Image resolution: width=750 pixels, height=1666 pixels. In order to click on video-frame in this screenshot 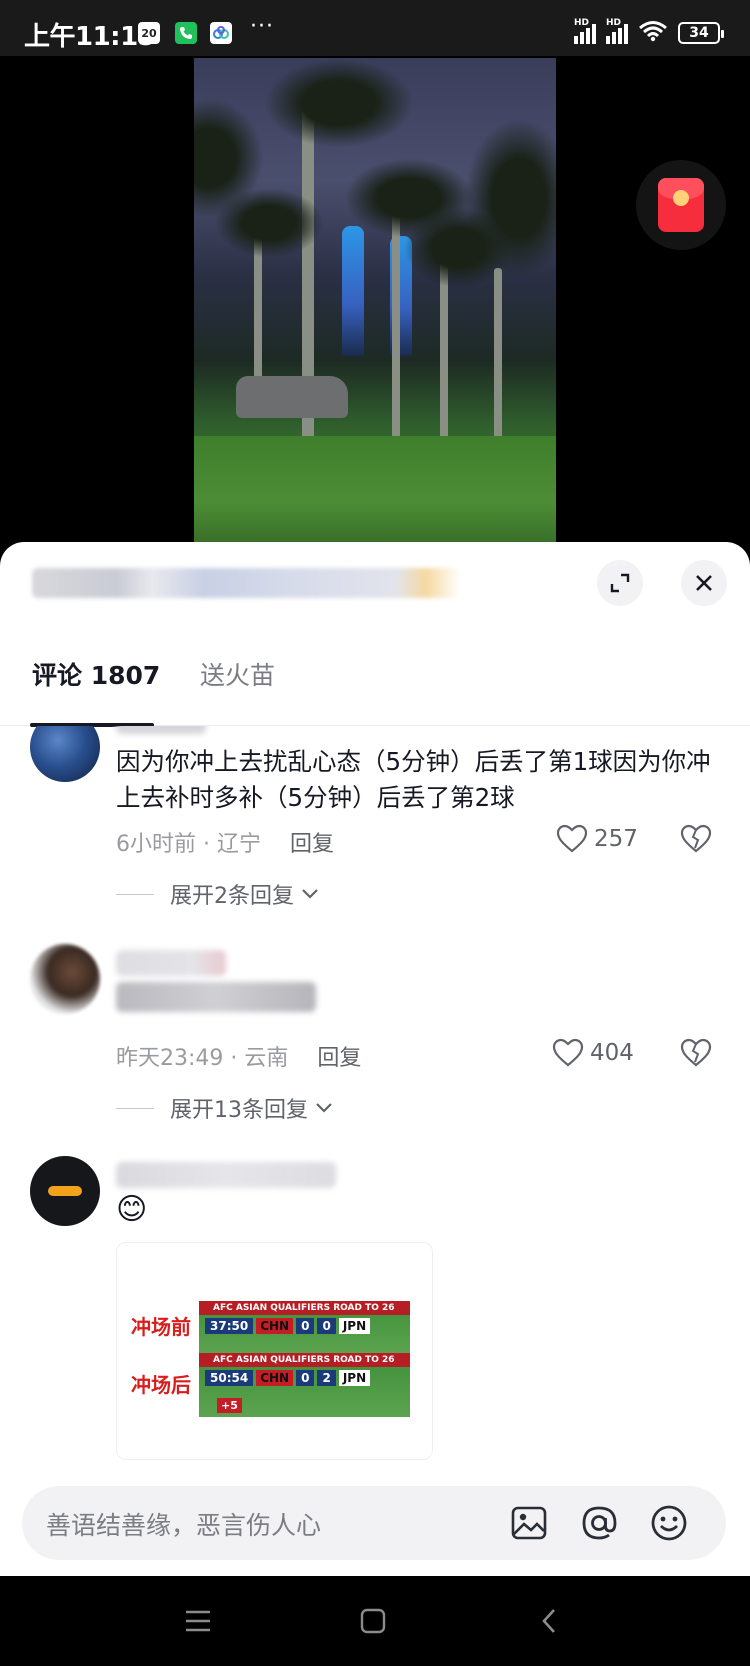, I will do `click(375, 302)`.